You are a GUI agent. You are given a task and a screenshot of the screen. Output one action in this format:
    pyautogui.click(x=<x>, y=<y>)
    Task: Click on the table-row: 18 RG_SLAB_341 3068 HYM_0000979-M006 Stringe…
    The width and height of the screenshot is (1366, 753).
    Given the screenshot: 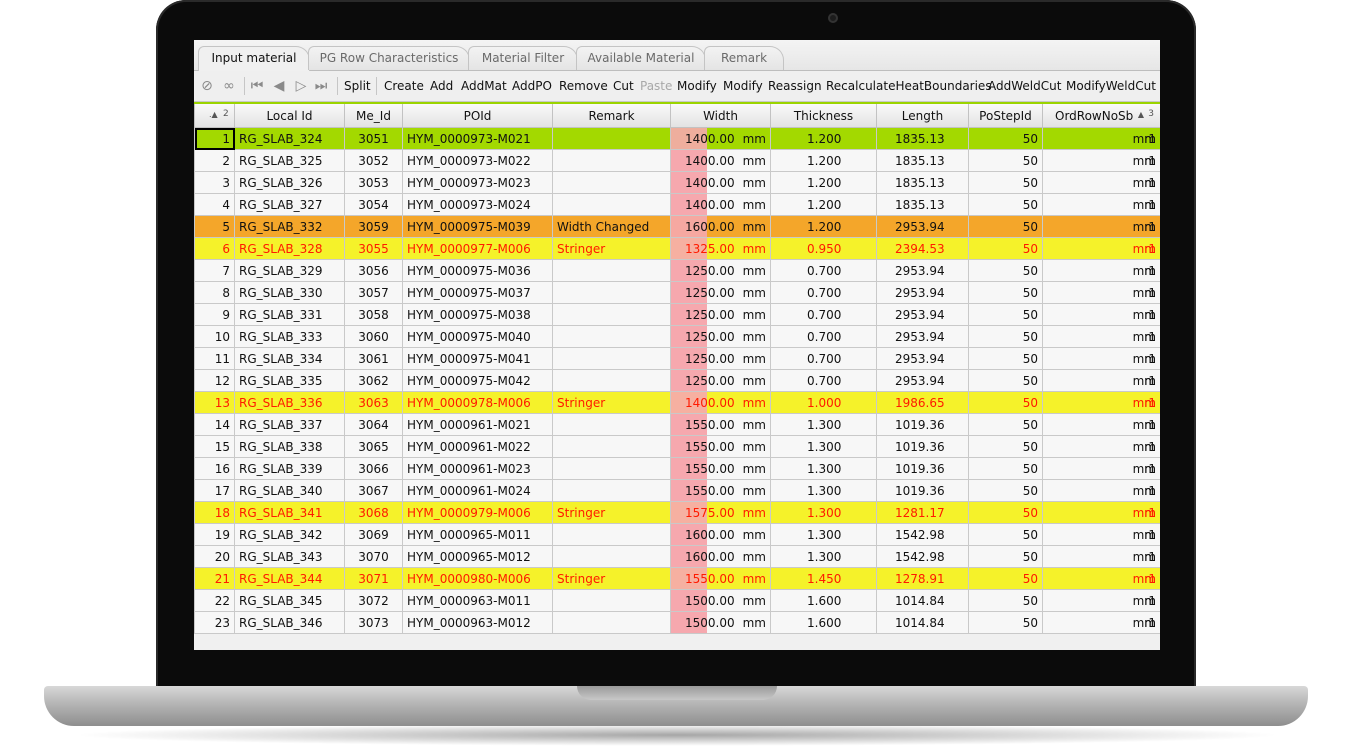 What is the action you would take?
    pyautogui.click(x=677, y=512)
    